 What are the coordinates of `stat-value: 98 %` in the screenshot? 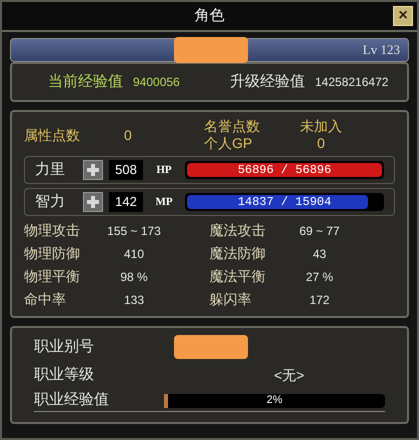 It's located at (134, 277).